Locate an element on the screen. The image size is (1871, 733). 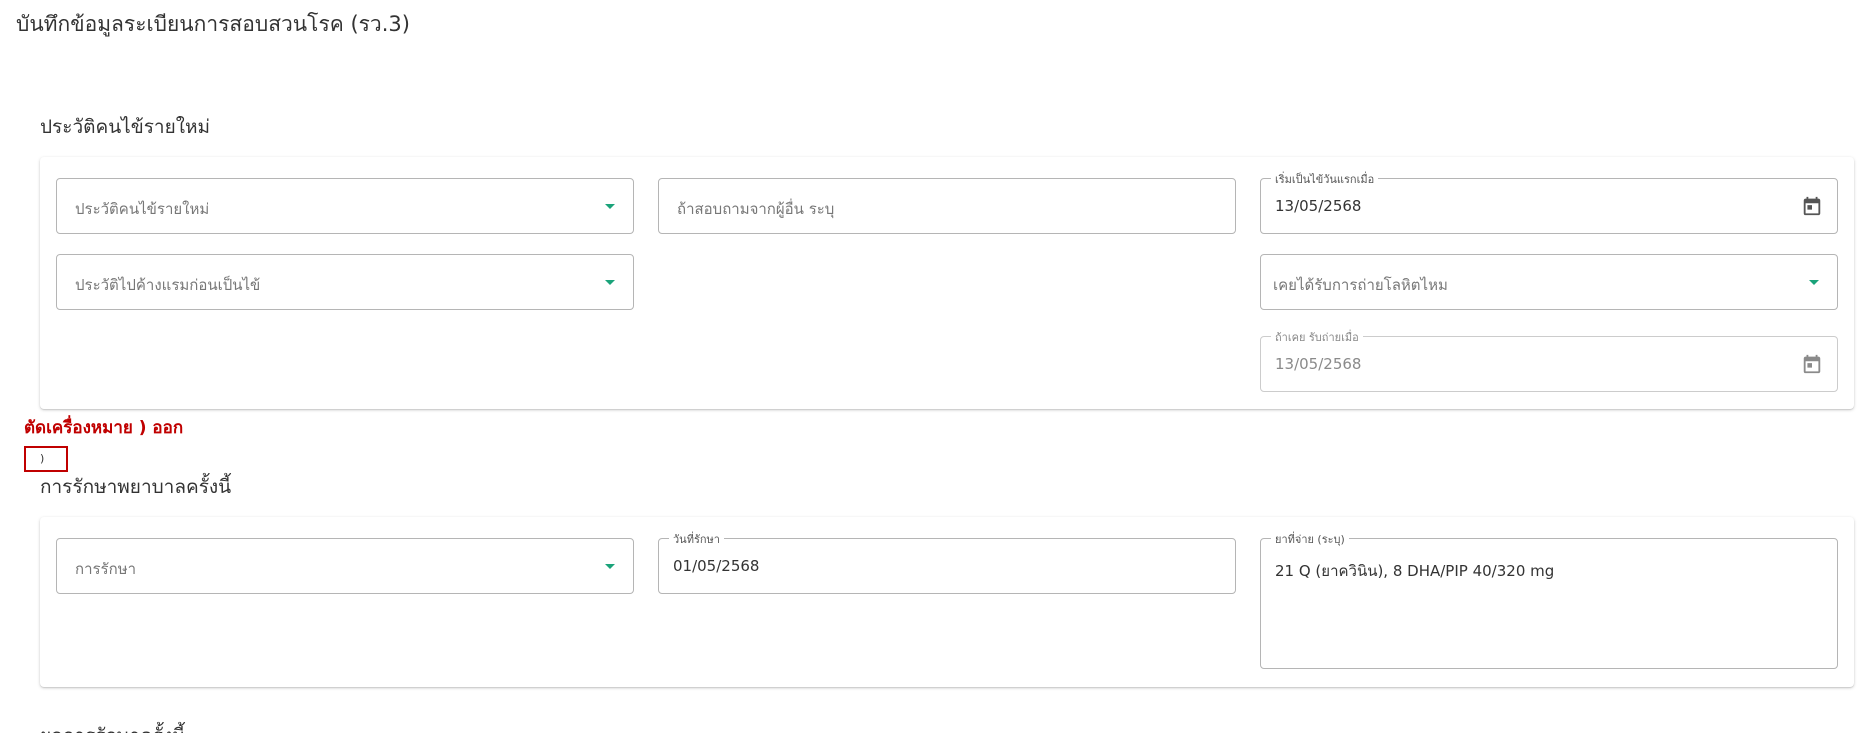
first-sick-date-field: เริ่มเป็นไข้วันแรกเมื่อ 13/05/2568 is located at coordinates (1549, 202).